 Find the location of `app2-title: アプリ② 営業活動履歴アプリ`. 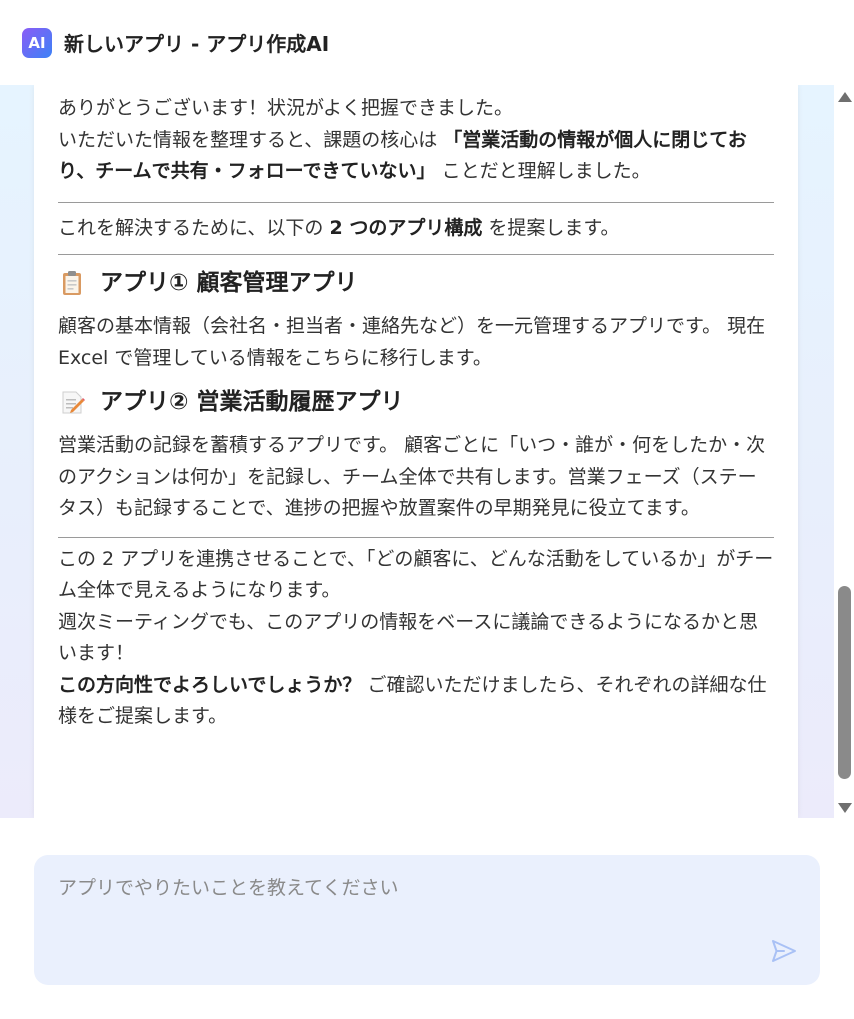

app2-title: アプリ② 営業活動履歴アプリ is located at coordinates (252, 402).